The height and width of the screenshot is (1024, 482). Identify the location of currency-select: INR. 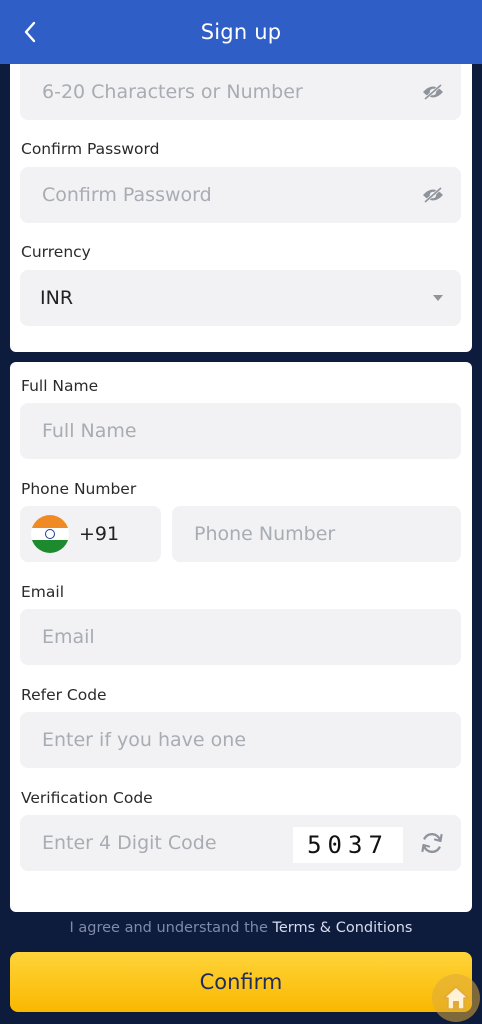
(240, 298).